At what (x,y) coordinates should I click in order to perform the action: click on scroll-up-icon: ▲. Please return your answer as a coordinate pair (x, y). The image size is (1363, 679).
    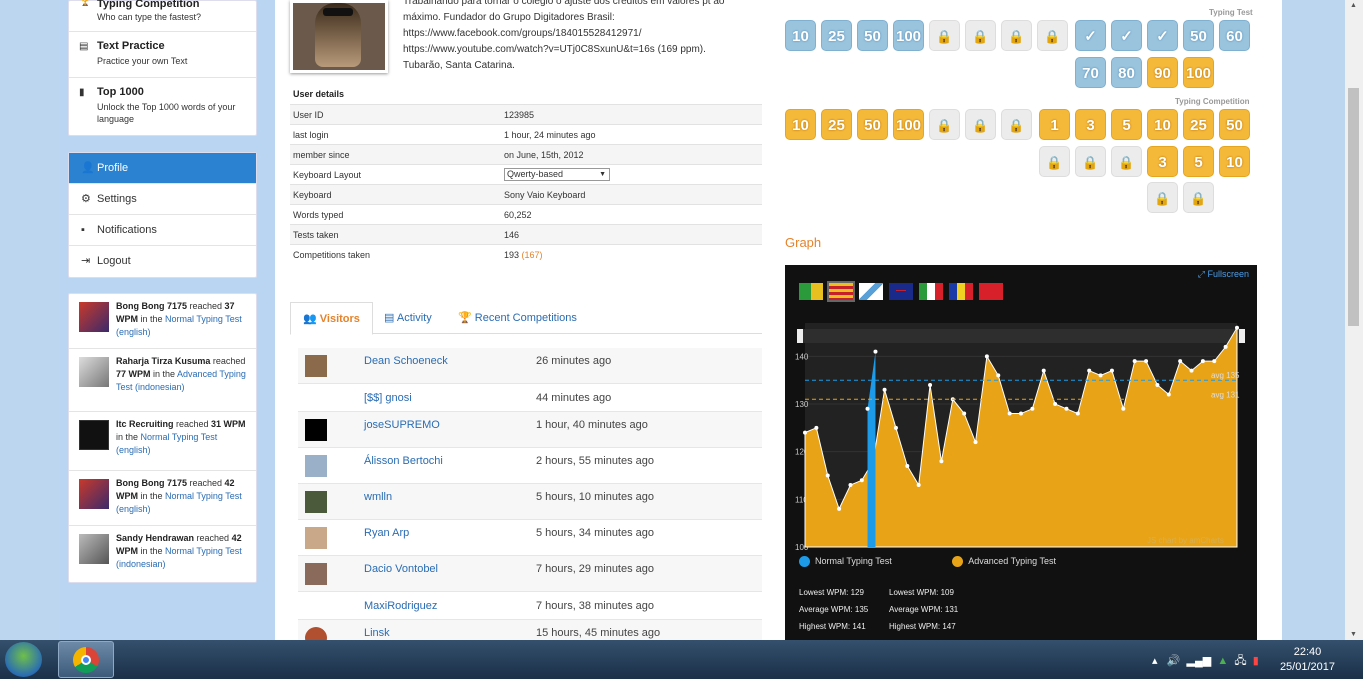
    Looking at the image, I should click on (1353, 5).